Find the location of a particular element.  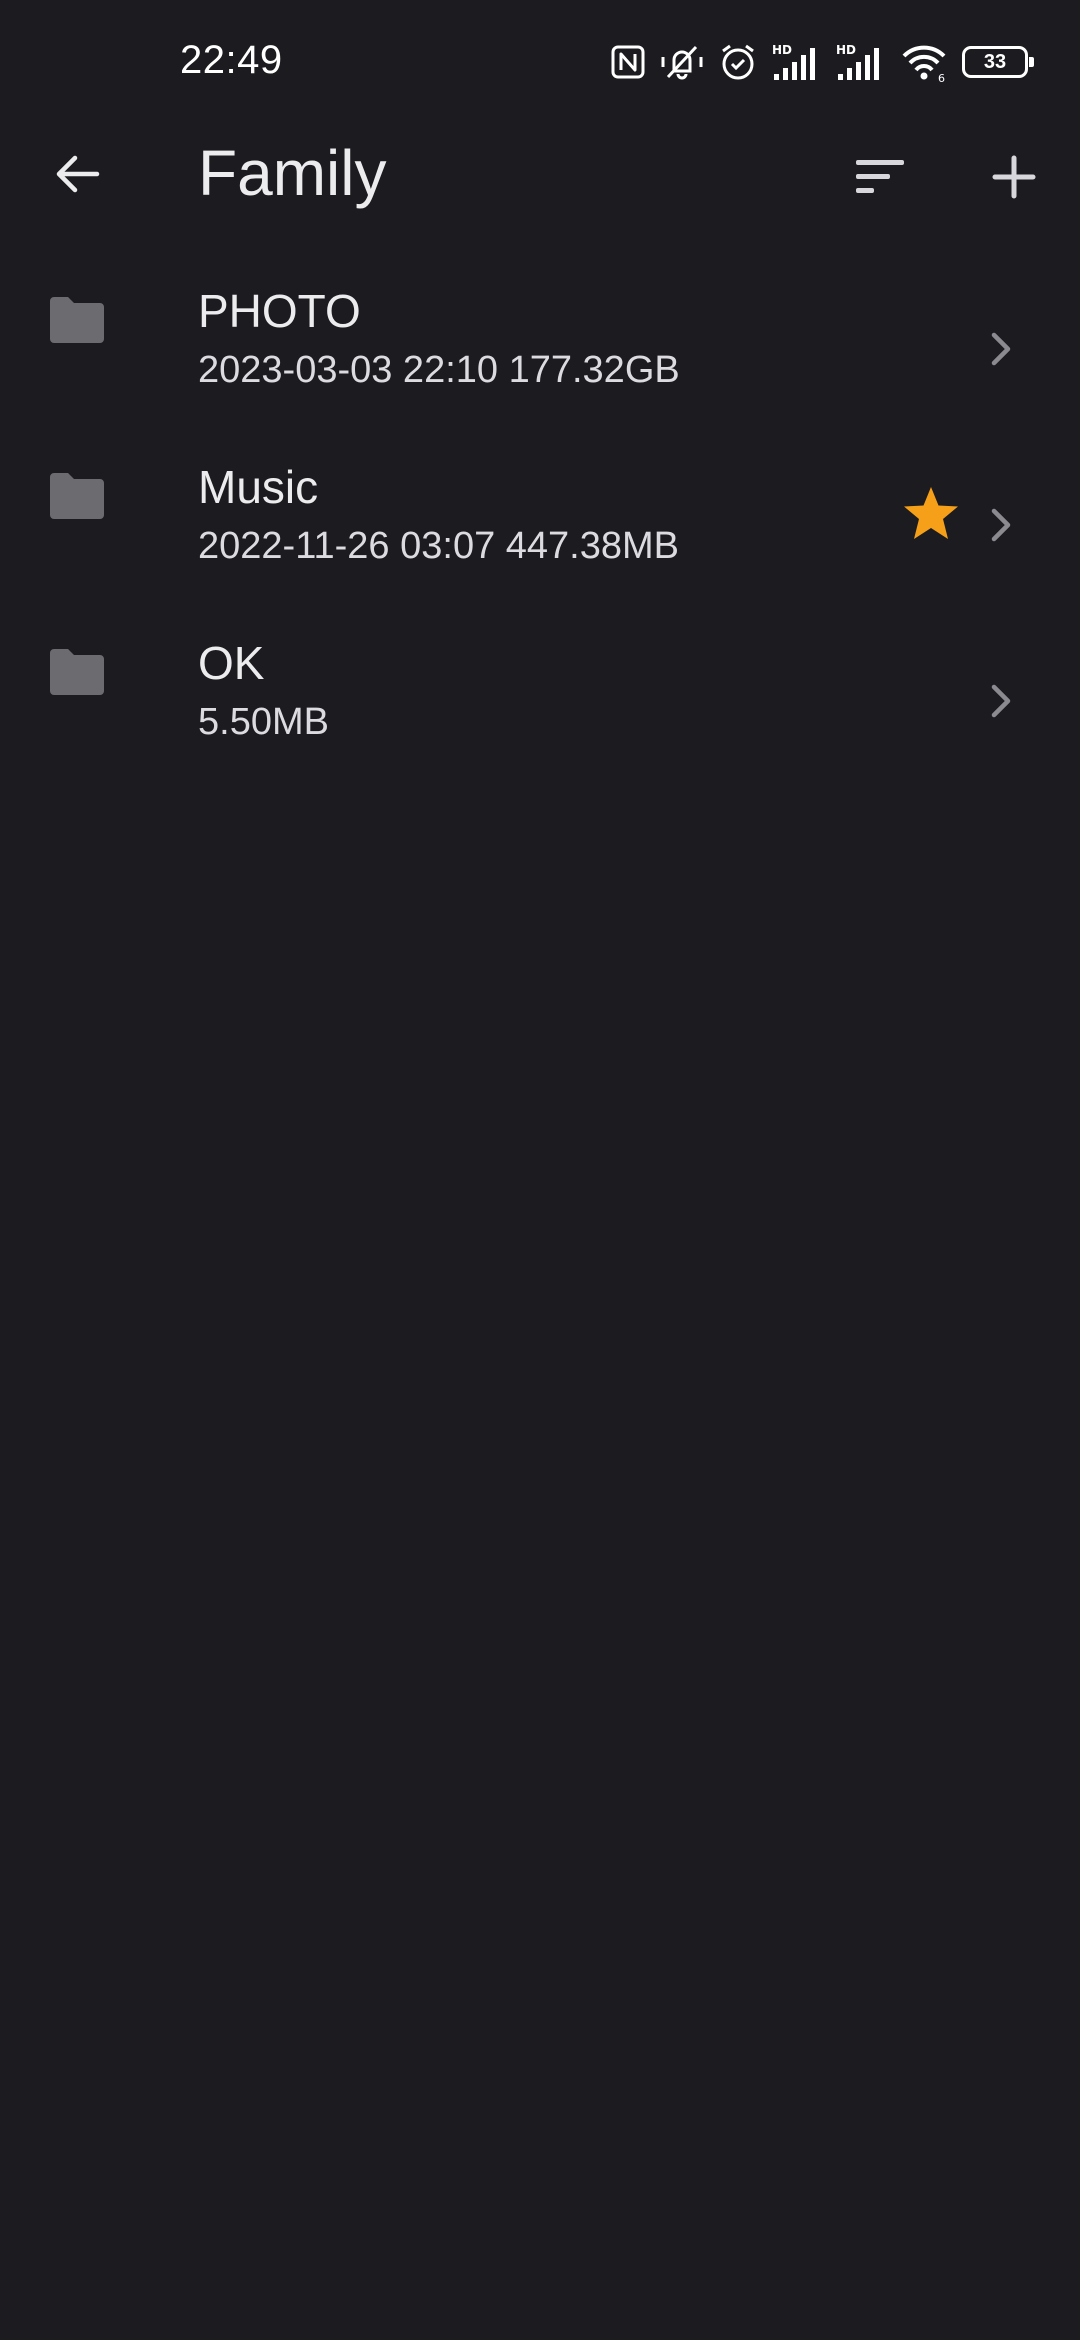

item-meta: 5.50MB is located at coordinates (263, 722).